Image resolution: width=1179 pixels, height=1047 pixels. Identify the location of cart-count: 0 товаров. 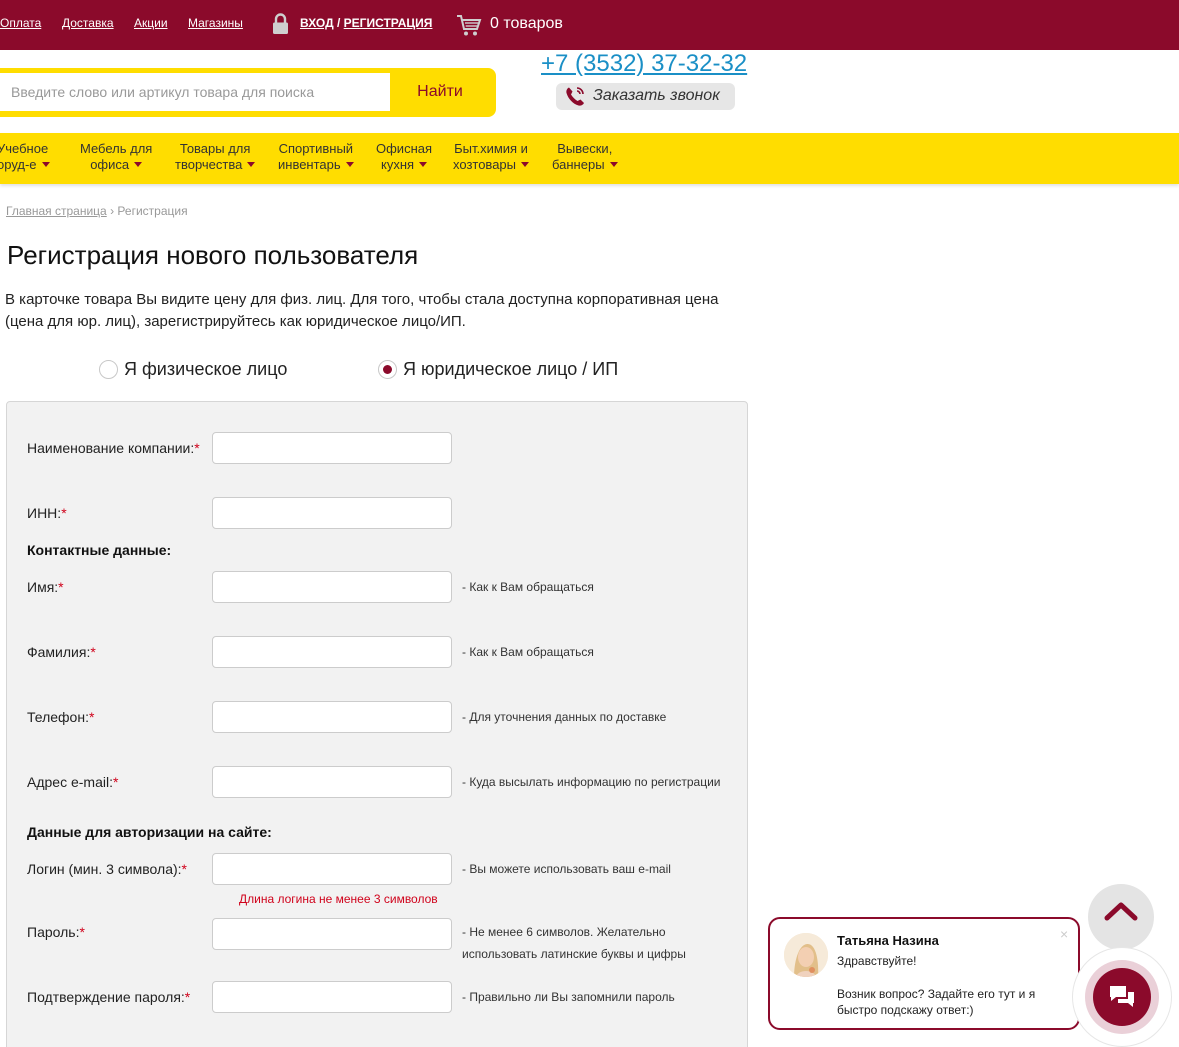
(526, 24).